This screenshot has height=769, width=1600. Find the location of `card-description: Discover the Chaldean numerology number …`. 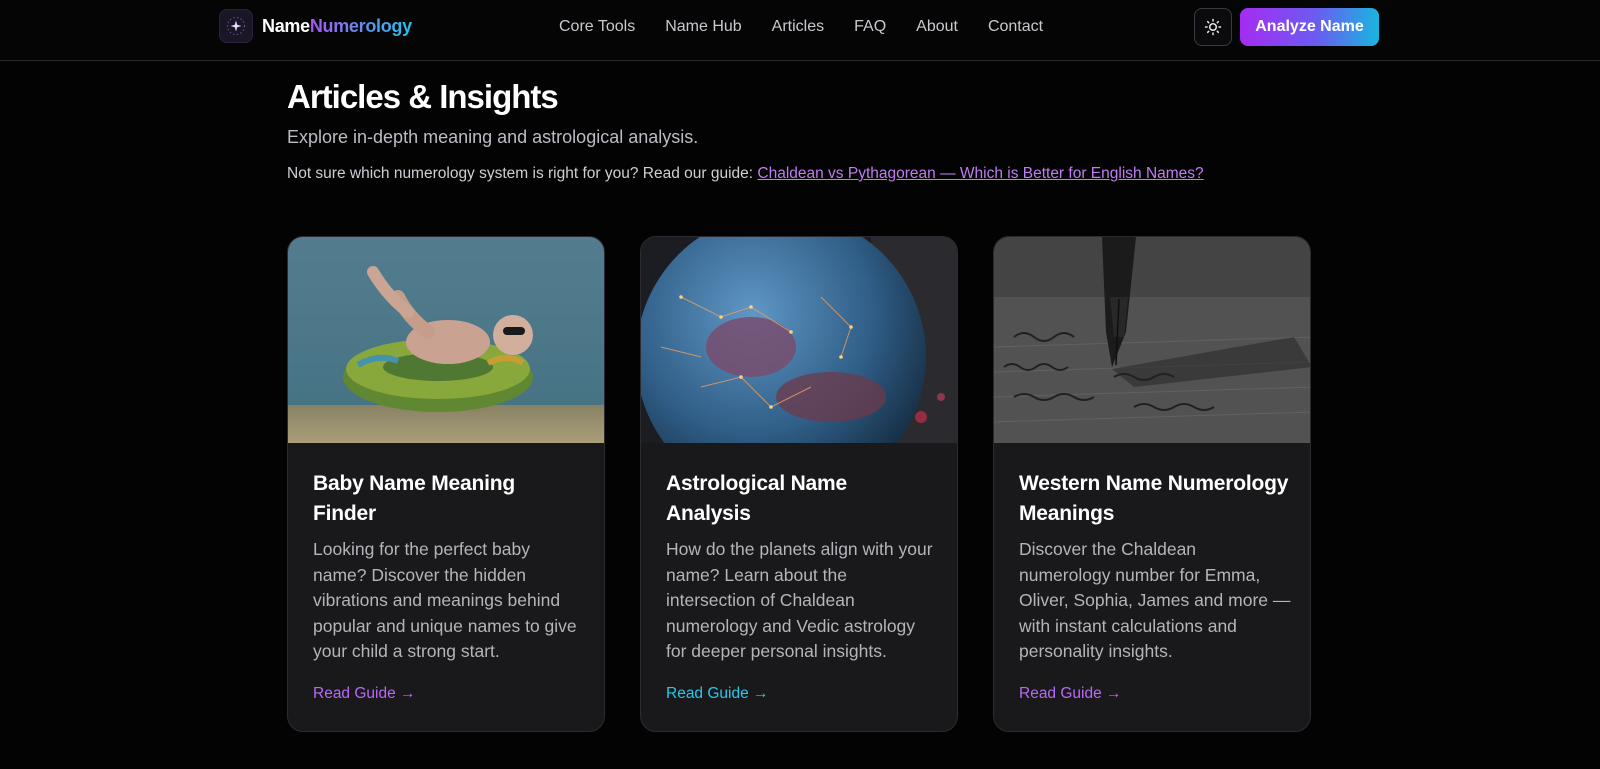

card-description: Discover the Chaldean numerology number … is located at coordinates (1155, 600).